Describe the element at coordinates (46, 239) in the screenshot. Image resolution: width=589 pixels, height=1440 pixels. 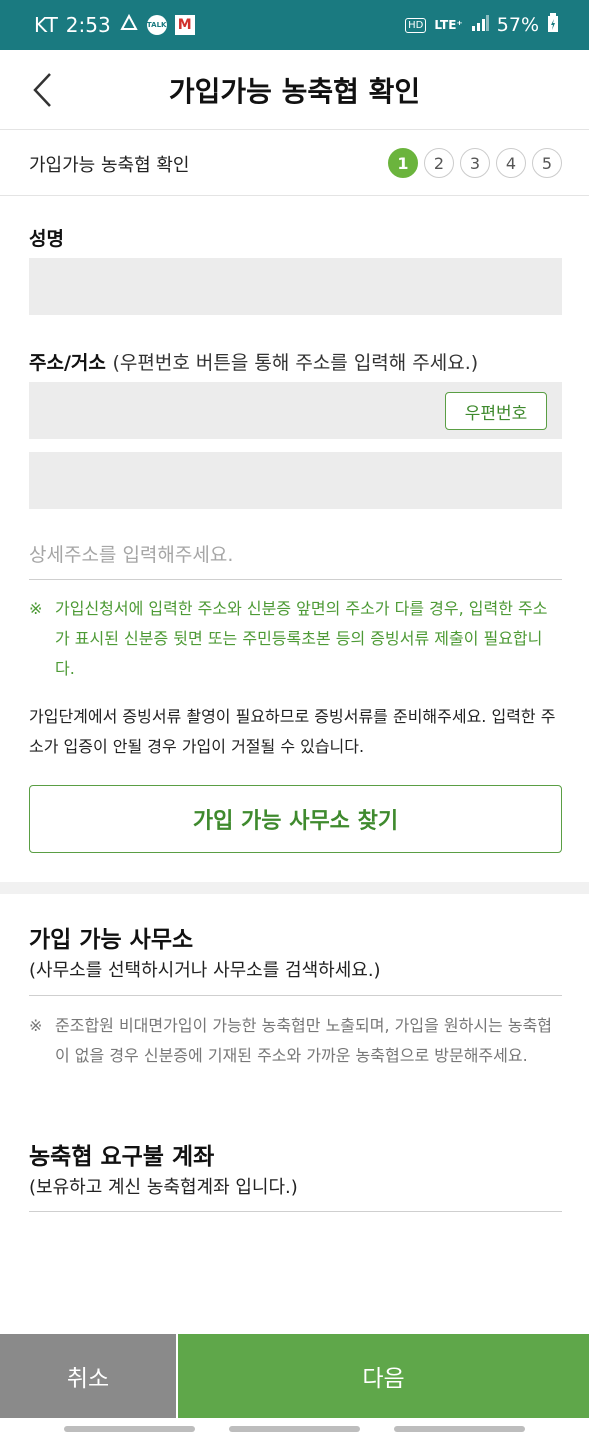
I see `name-label: 성명` at that location.